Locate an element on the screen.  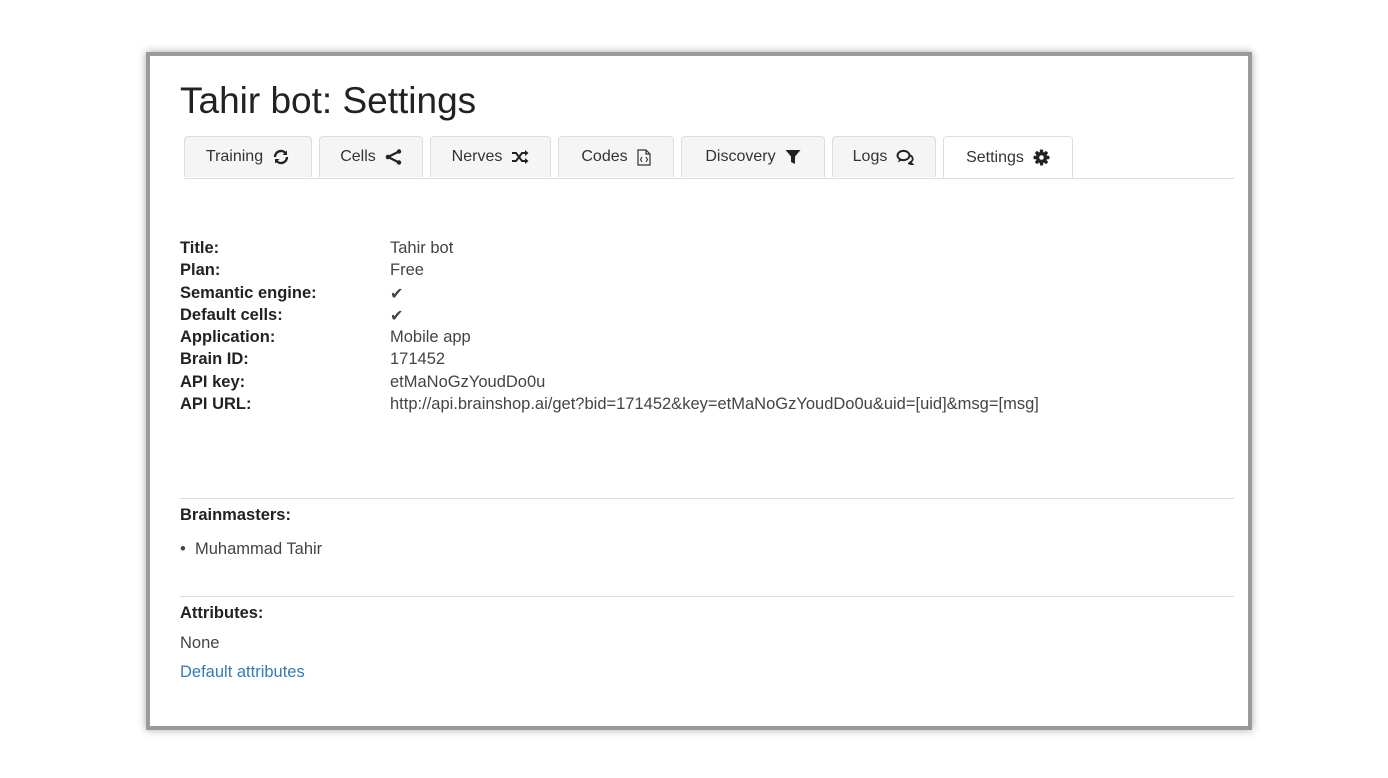
tab-label: Discovery is located at coordinates (740, 156).